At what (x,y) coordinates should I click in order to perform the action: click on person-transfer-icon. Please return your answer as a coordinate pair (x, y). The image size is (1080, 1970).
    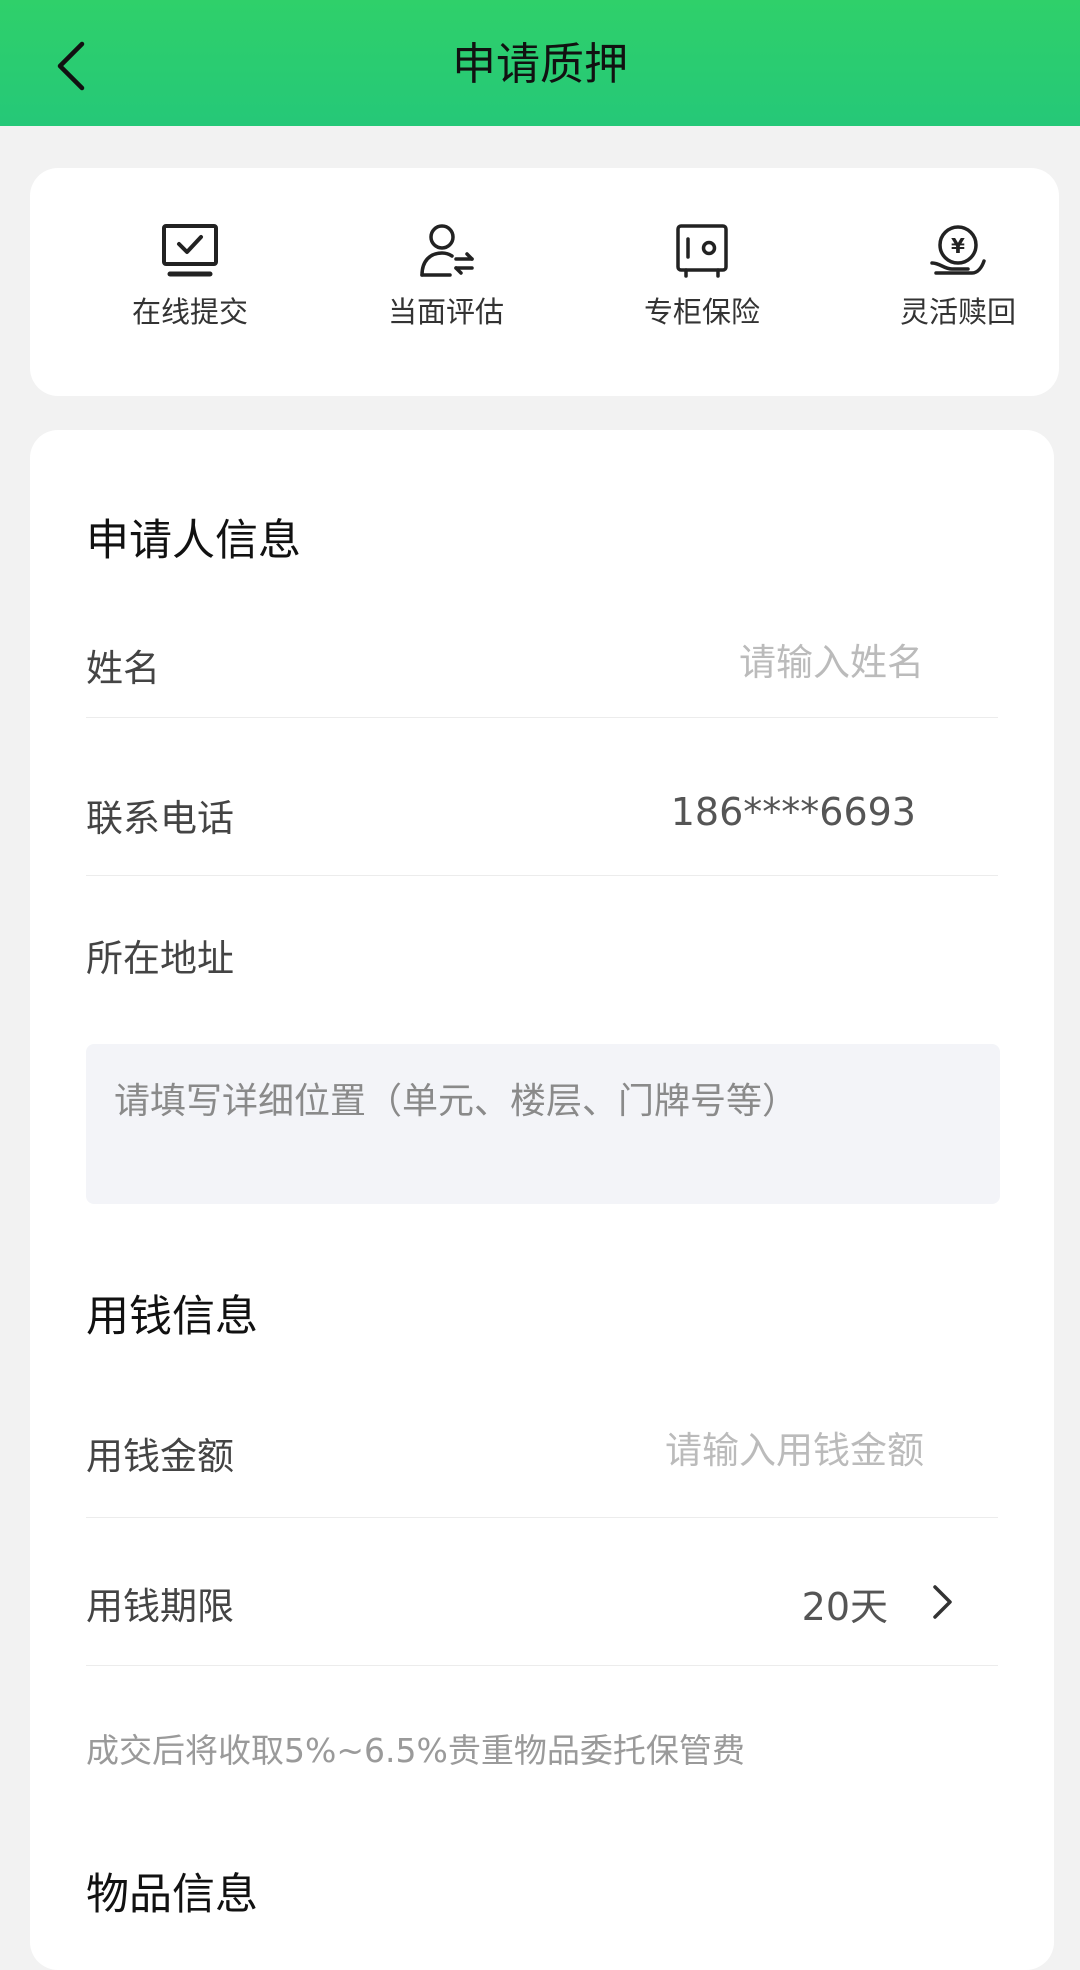
    Looking at the image, I should click on (447, 250).